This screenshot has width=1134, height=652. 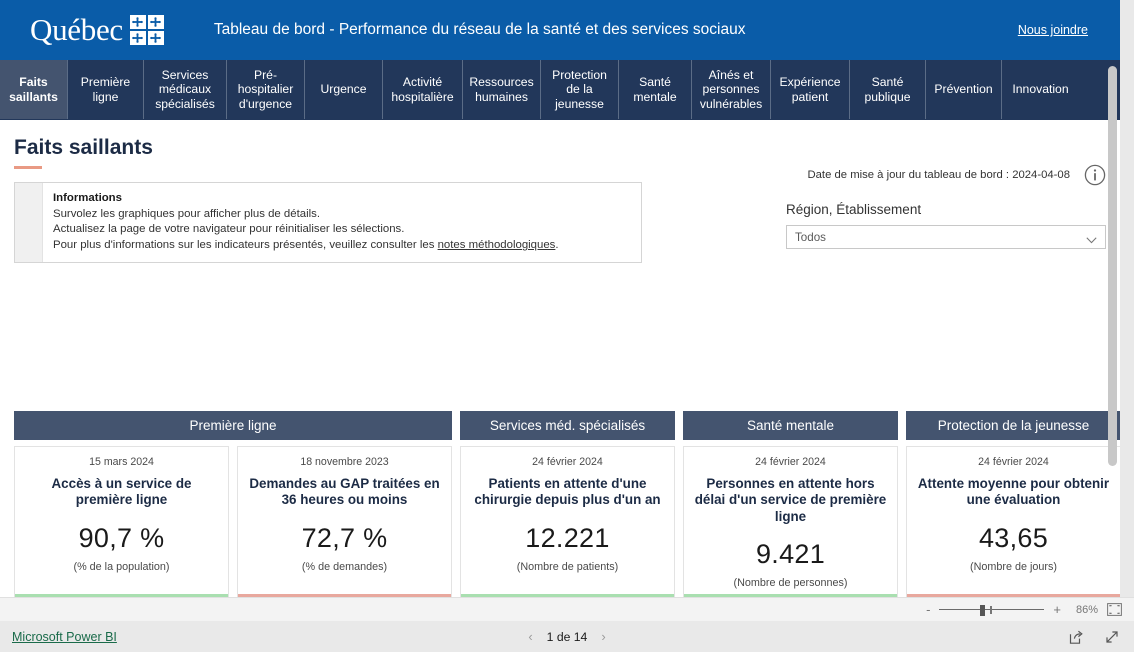 I want to click on share-icon, so click(x=1076, y=637).